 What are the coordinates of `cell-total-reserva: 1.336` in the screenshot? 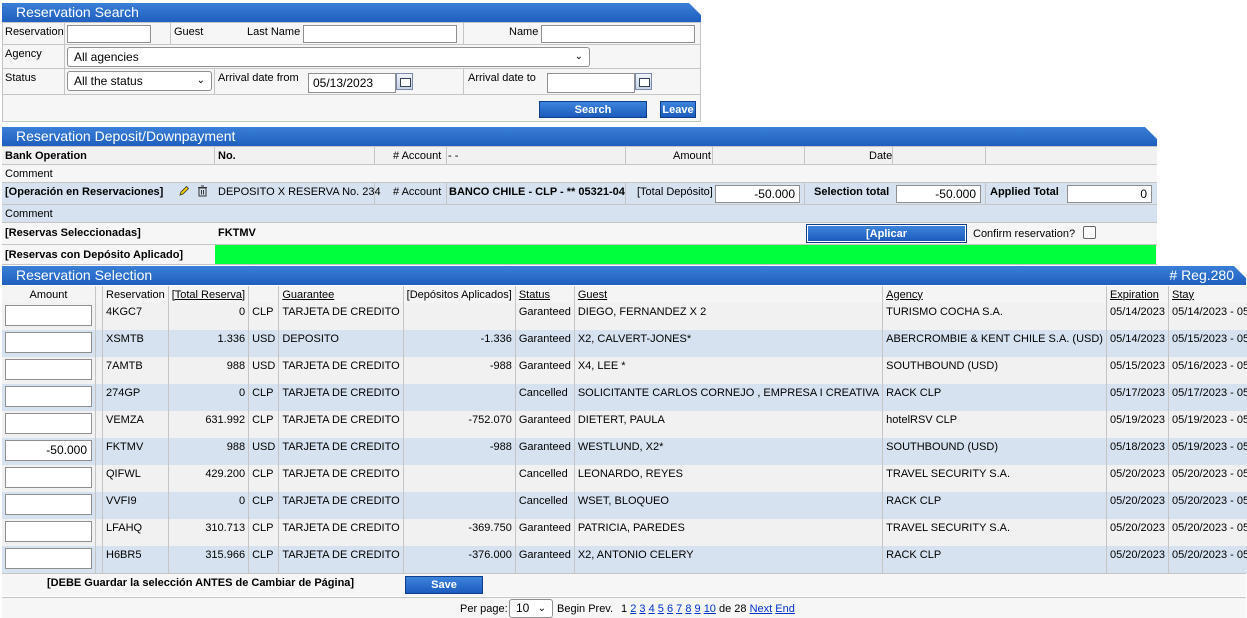 It's located at (209, 343).